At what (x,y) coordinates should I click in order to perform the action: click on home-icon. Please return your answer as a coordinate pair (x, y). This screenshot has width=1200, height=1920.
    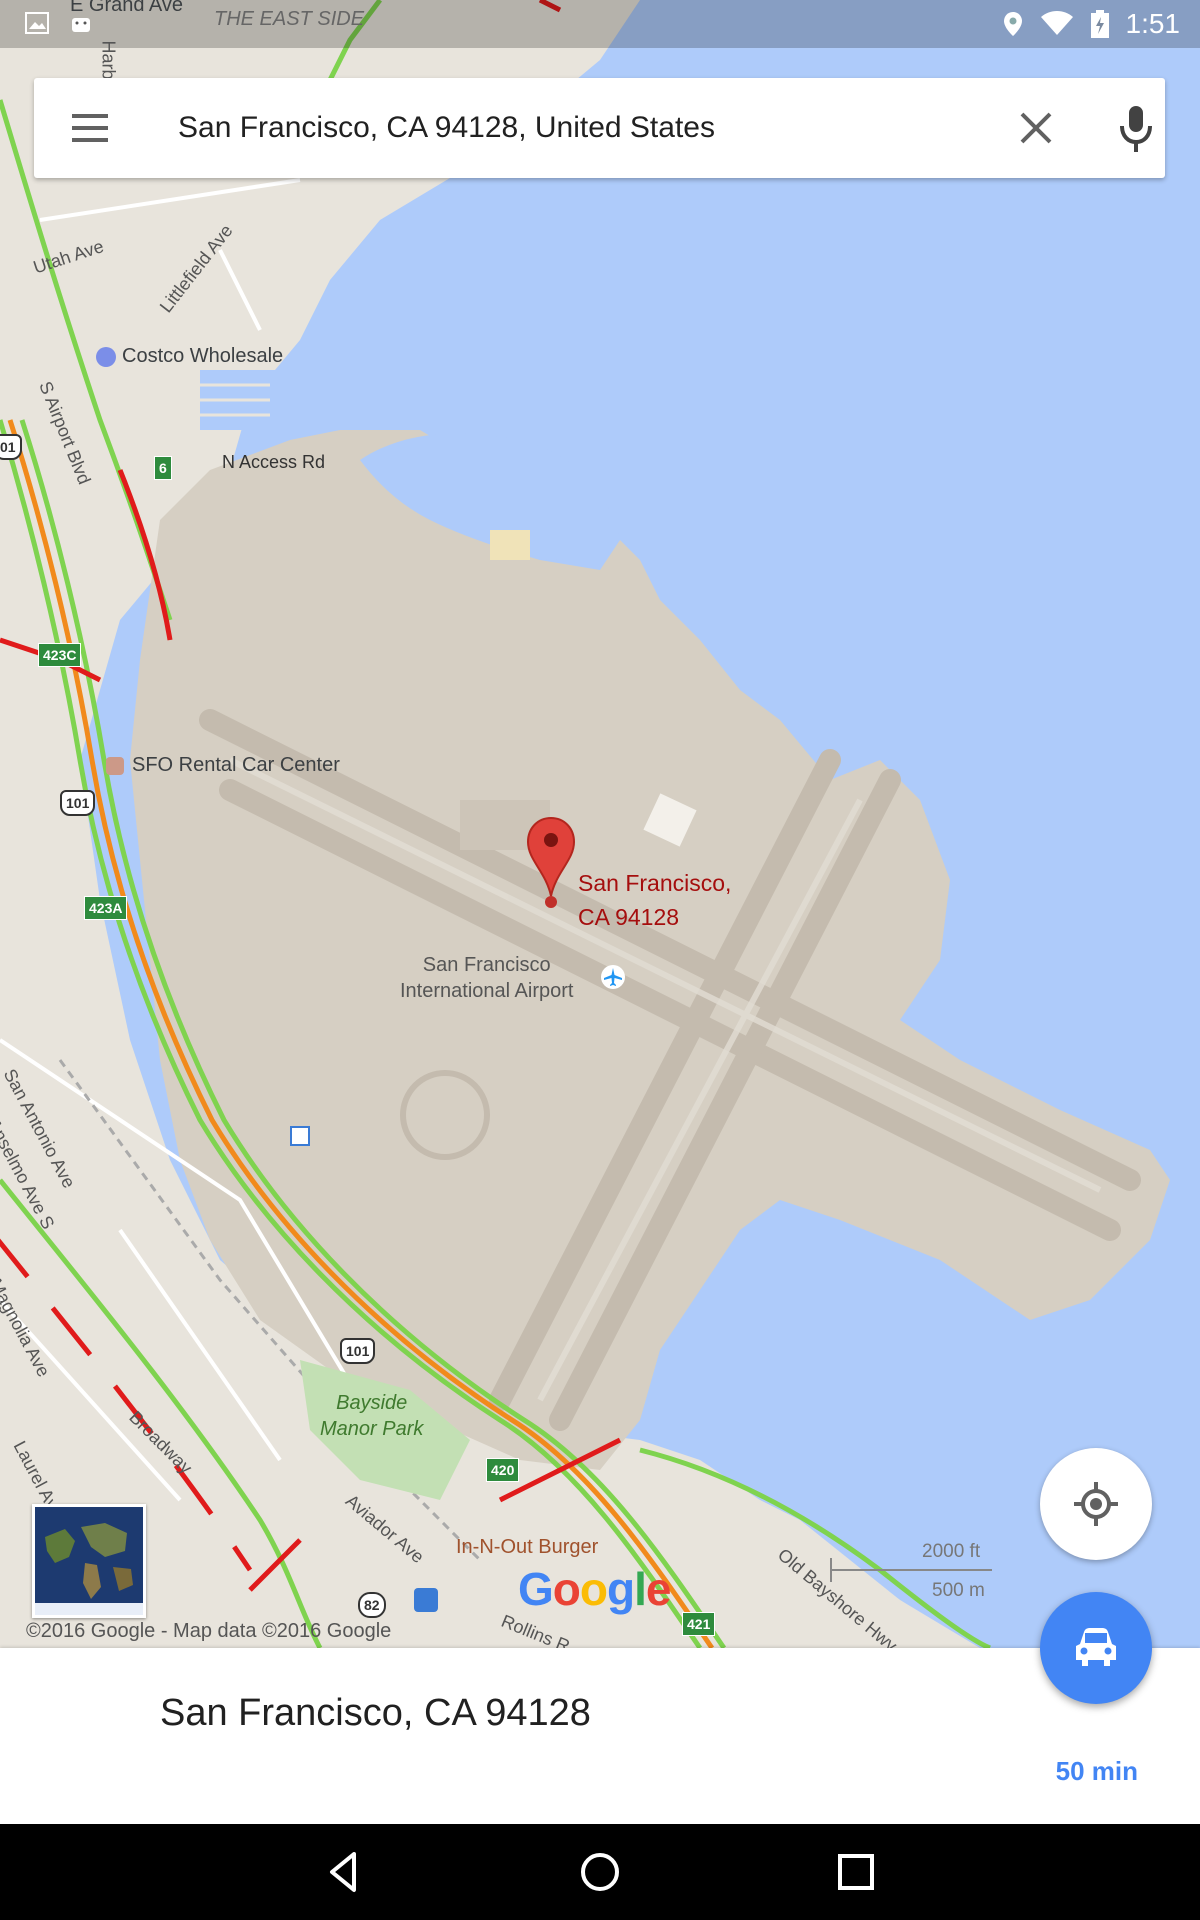
    Looking at the image, I should click on (600, 1872).